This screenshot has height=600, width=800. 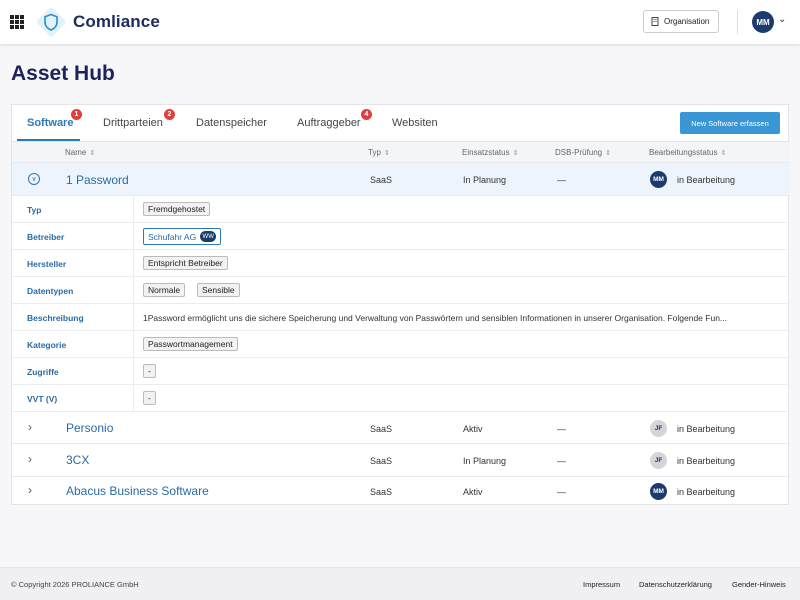 What do you see at coordinates (401, 398) in the screenshot?
I see `detail-vvt: VVT (V) -` at bounding box center [401, 398].